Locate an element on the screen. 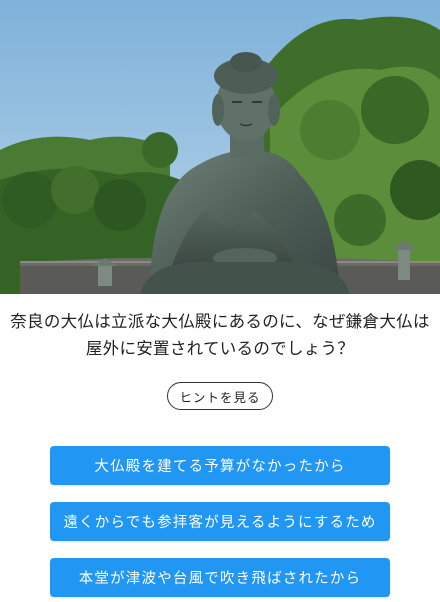 Image resolution: width=440 pixels, height=602 pixels. hint-button: ヒントを見る is located at coordinates (220, 396).